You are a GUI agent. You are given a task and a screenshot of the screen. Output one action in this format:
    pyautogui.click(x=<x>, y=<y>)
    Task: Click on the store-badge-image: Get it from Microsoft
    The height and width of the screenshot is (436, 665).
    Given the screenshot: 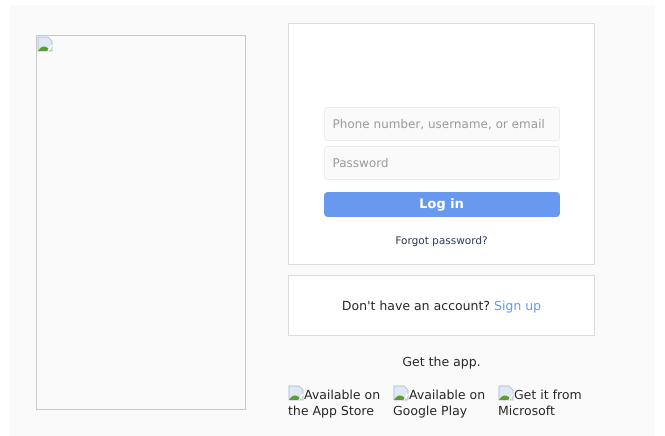 What is the action you would take?
    pyautogui.click(x=546, y=402)
    